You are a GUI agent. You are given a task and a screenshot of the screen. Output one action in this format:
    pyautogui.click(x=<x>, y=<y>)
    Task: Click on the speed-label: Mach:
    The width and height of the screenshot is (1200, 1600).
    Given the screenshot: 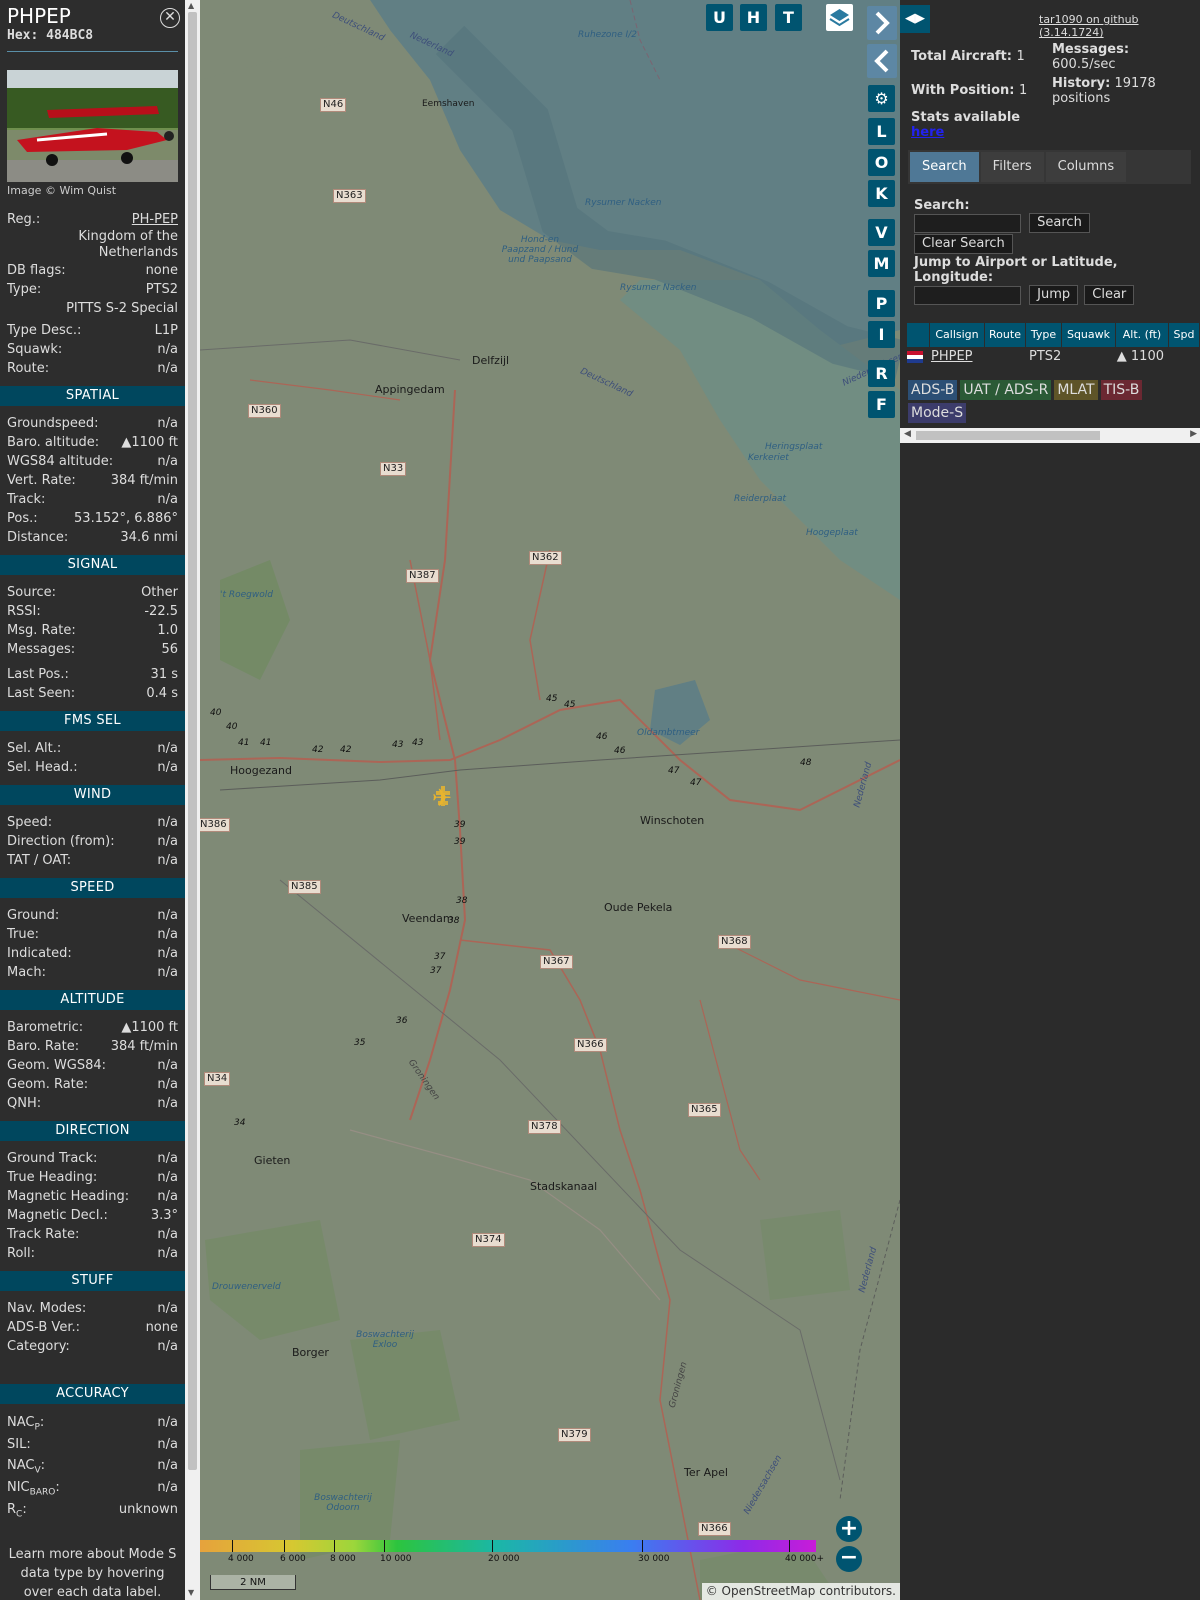 What is the action you would take?
    pyautogui.click(x=26, y=972)
    